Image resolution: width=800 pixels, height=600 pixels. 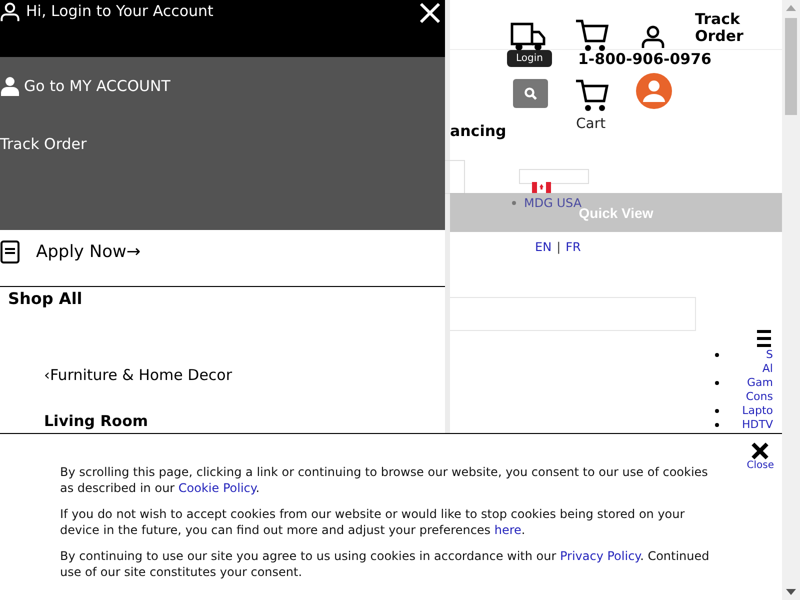 I want to click on menu-link: Gam Cons, so click(x=759, y=390).